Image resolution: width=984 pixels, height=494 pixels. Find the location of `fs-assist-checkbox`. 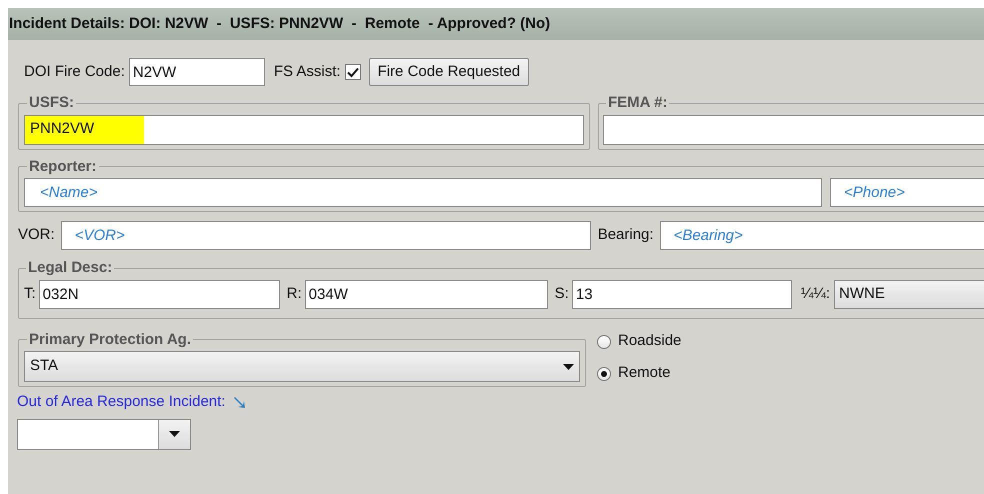

fs-assist-checkbox is located at coordinates (352, 72).